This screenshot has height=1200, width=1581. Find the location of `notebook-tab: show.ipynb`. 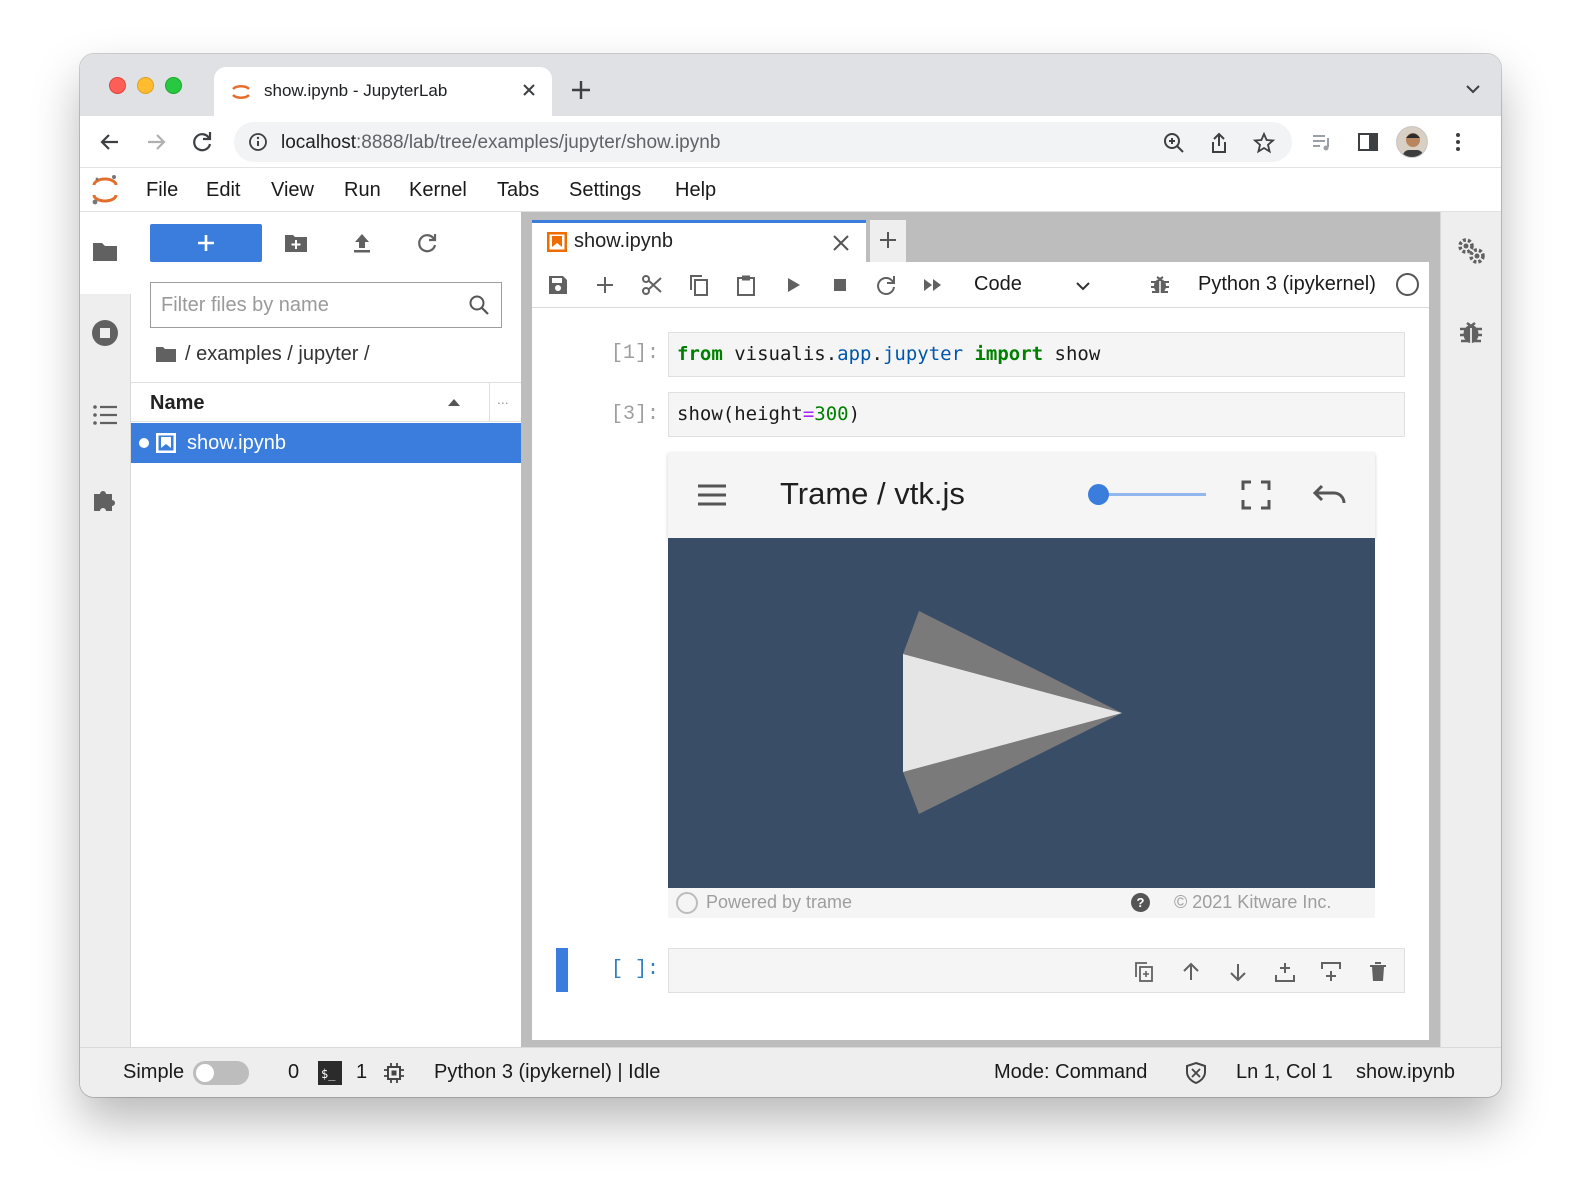

notebook-tab: show.ipynb is located at coordinates (699, 241).